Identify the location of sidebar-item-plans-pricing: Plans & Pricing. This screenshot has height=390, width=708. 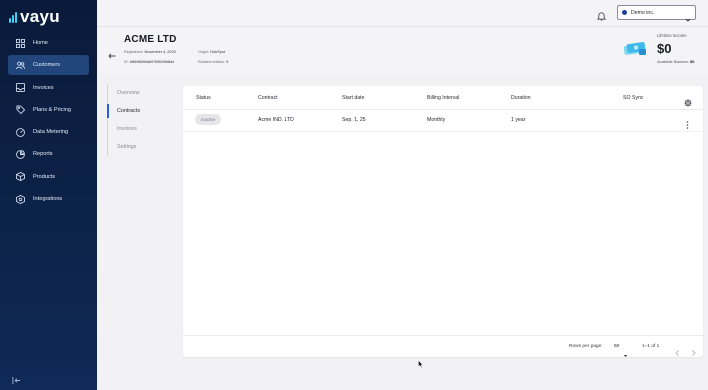
(48, 110).